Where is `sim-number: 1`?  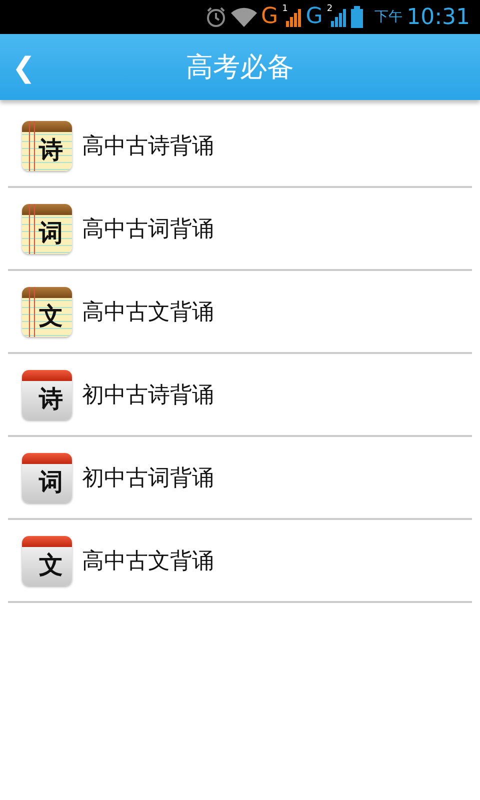
sim-number: 1 is located at coordinates (285, 9).